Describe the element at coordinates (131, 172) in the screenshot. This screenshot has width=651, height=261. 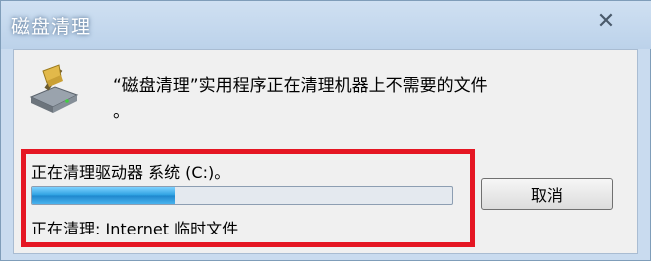
I see `status-text: 正在清理驱动器 系统 (C:)。` at that location.